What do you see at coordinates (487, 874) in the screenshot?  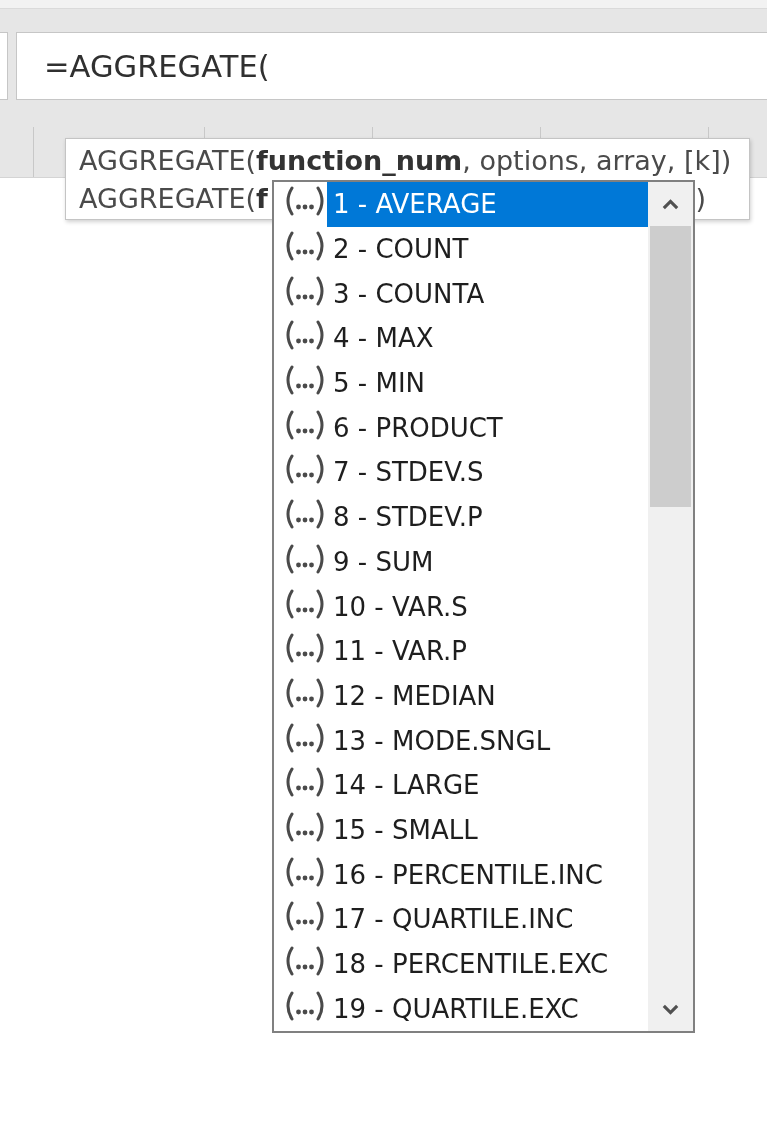 I see `function-option: 16 - PERCENTILE.INC` at bounding box center [487, 874].